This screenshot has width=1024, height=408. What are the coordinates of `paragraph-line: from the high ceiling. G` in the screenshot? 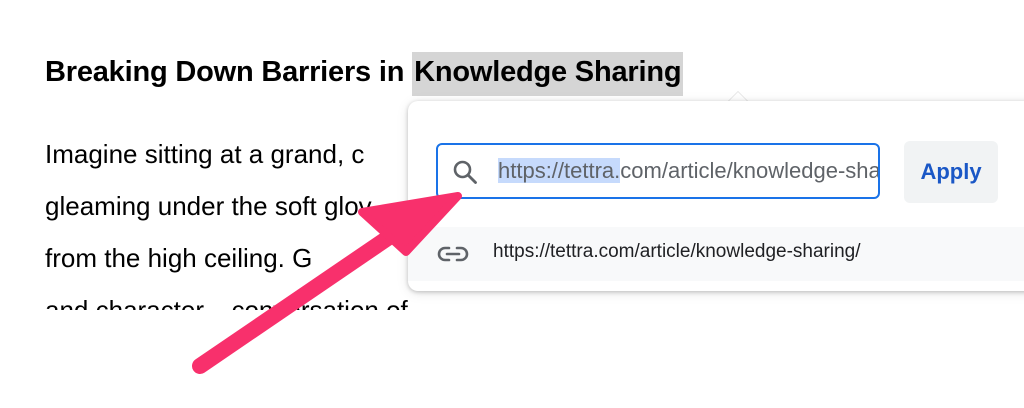 It's located at (179, 258).